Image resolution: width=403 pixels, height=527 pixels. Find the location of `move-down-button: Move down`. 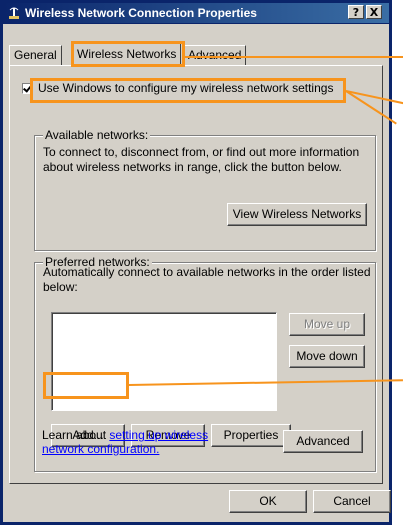

move-down-button: Move down is located at coordinates (327, 356).